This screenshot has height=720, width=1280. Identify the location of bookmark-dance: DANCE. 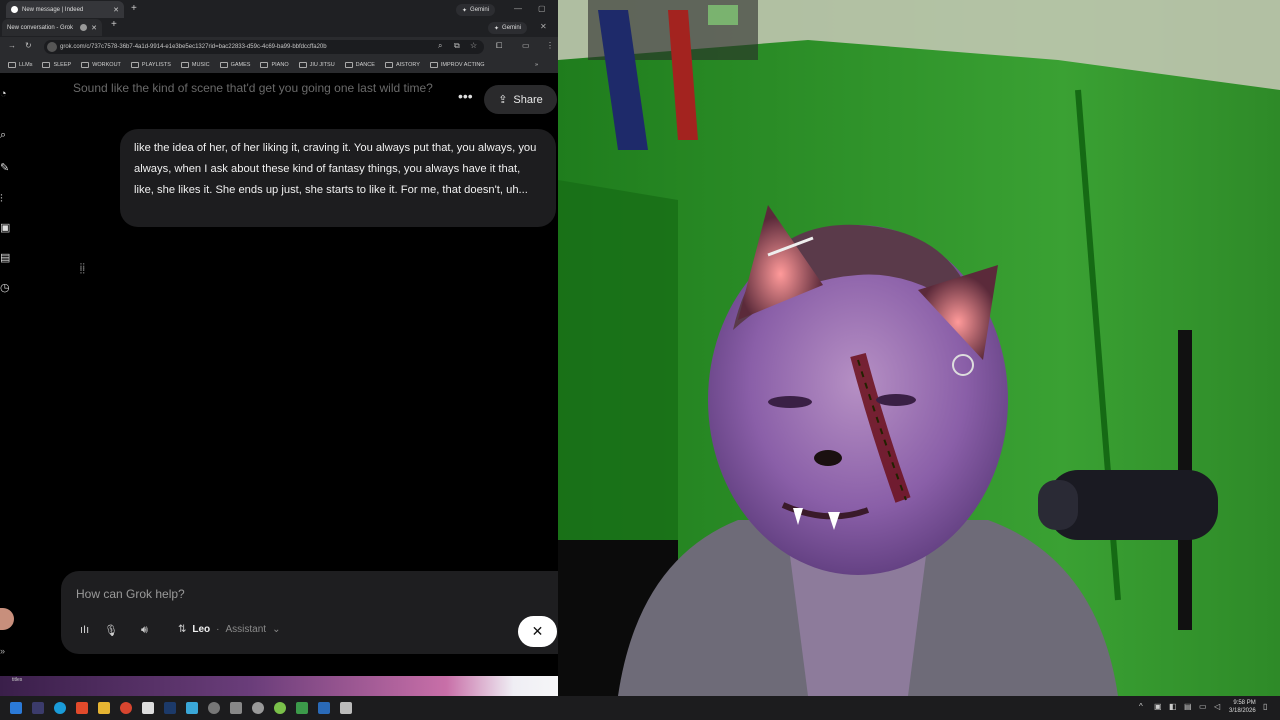
(359, 65).